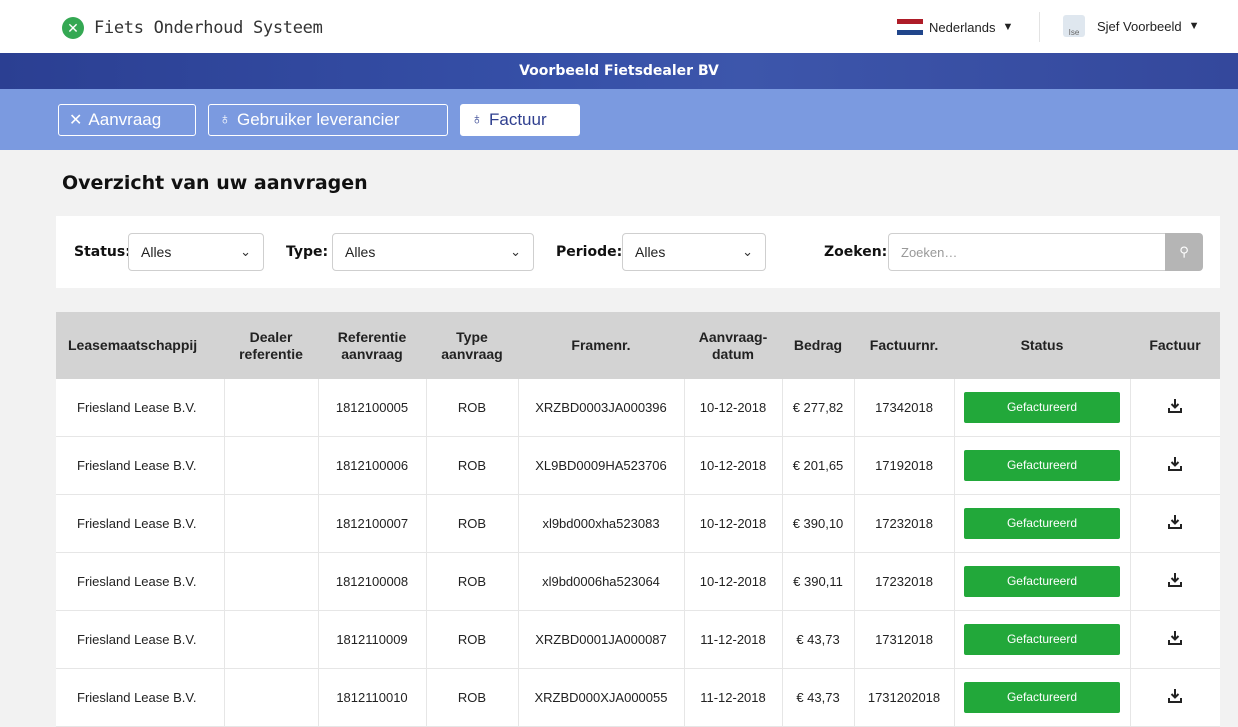 The width and height of the screenshot is (1238, 727). What do you see at coordinates (372, 581) in the screenshot?
I see `cell-ref: 1812100008` at bounding box center [372, 581].